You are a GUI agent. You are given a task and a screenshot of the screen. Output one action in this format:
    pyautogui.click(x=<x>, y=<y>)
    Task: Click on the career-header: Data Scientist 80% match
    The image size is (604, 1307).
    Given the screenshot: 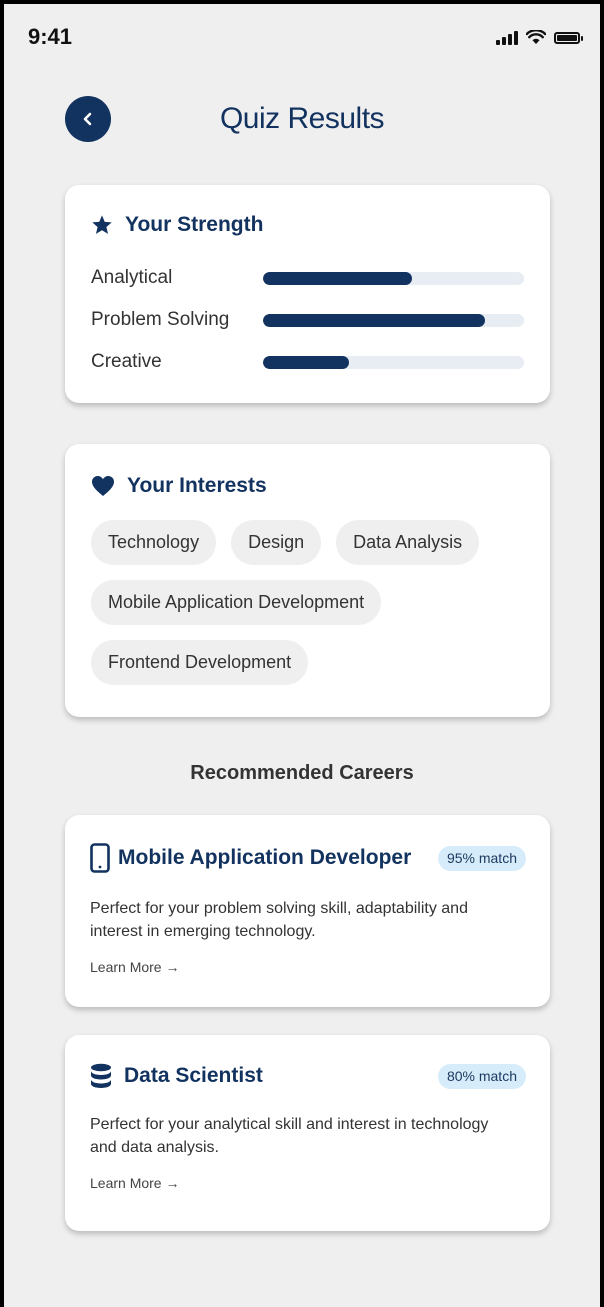 What is the action you would take?
    pyautogui.click(x=308, y=1076)
    